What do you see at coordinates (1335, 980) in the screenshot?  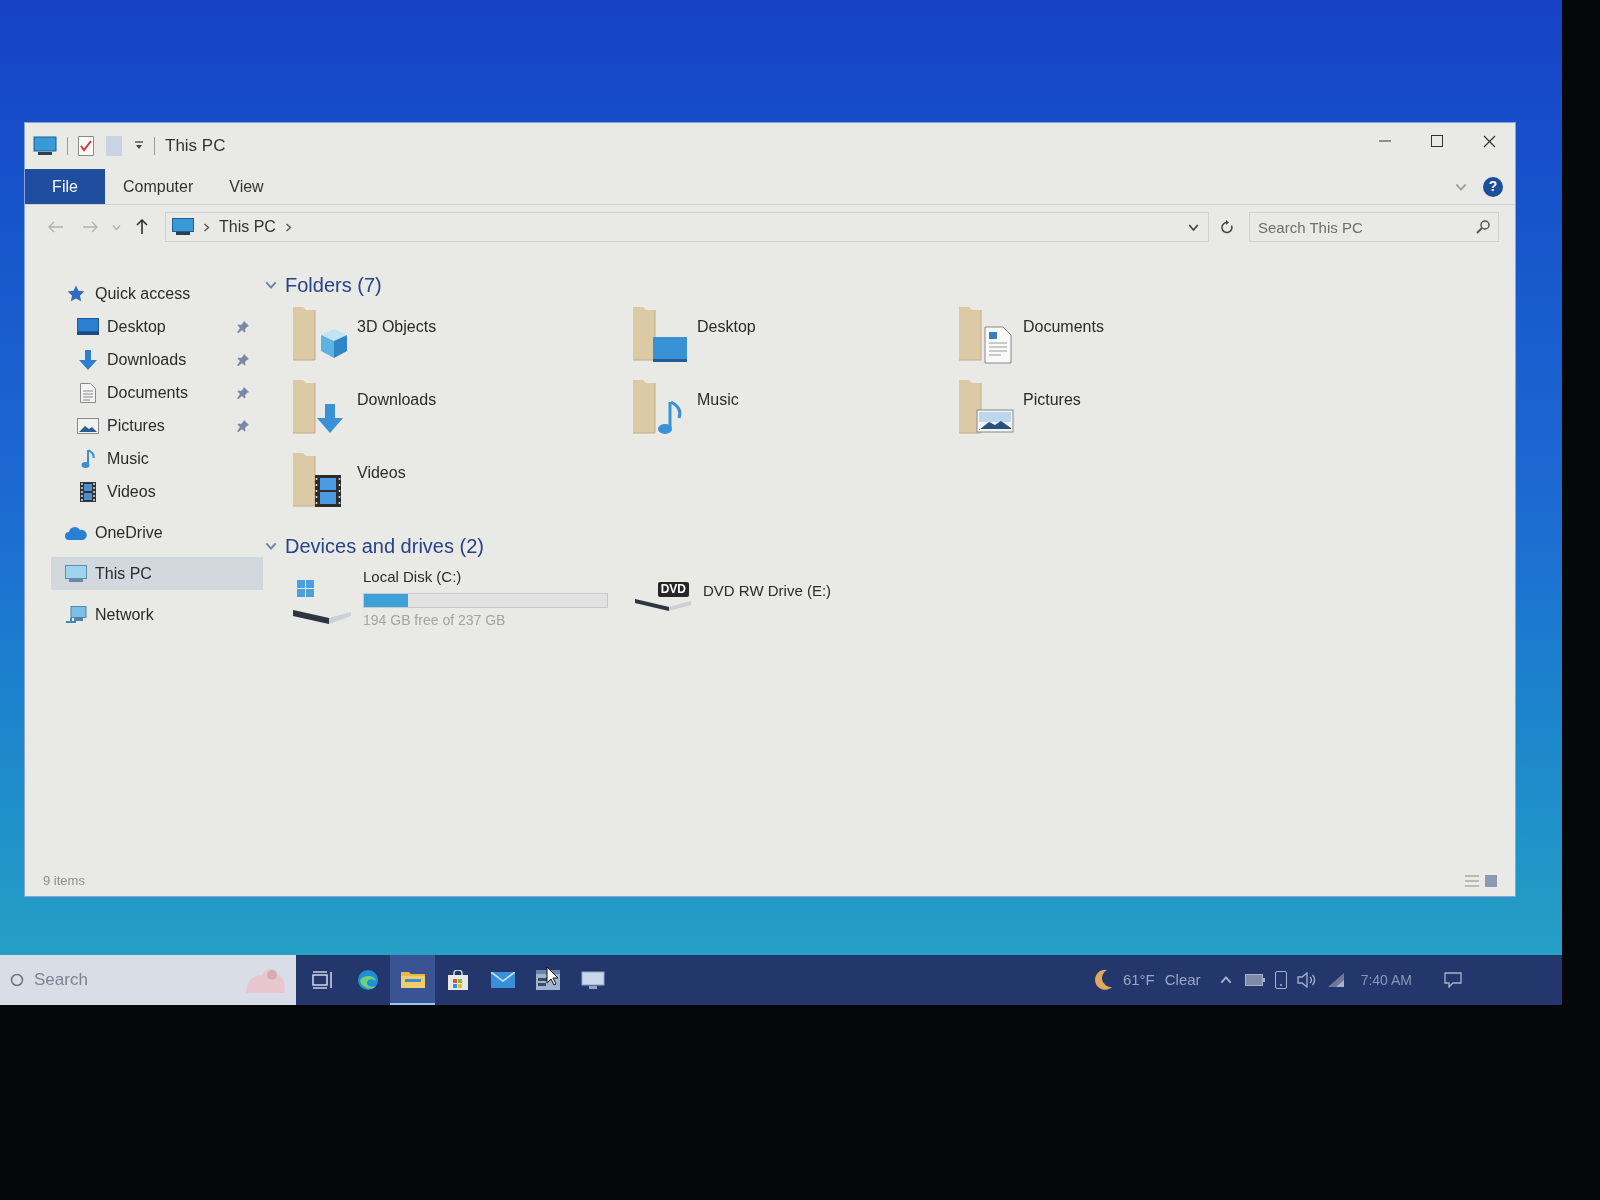 I see `signal-icon` at bounding box center [1335, 980].